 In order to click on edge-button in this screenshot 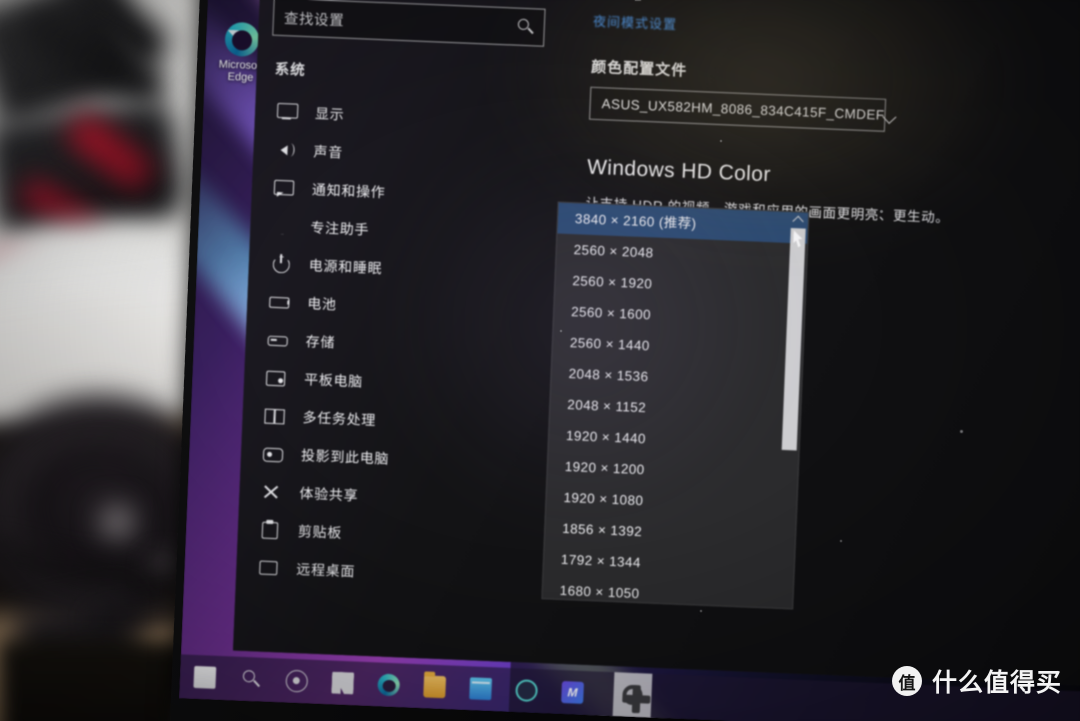, I will do `click(389, 685)`.